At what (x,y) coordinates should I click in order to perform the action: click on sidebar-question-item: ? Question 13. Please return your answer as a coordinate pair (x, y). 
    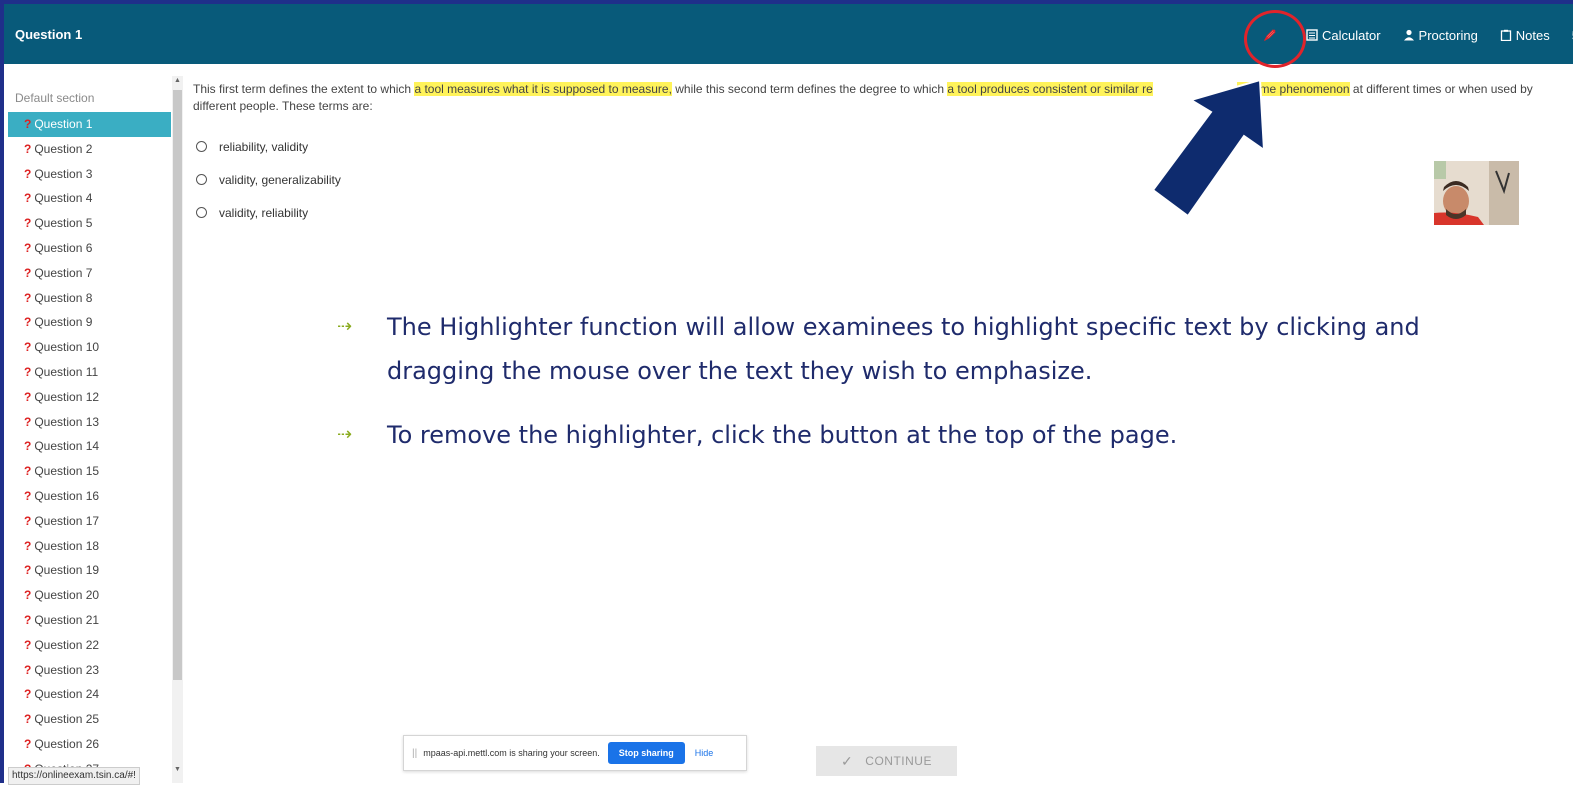
    Looking at the image, I should click on (89, 422).